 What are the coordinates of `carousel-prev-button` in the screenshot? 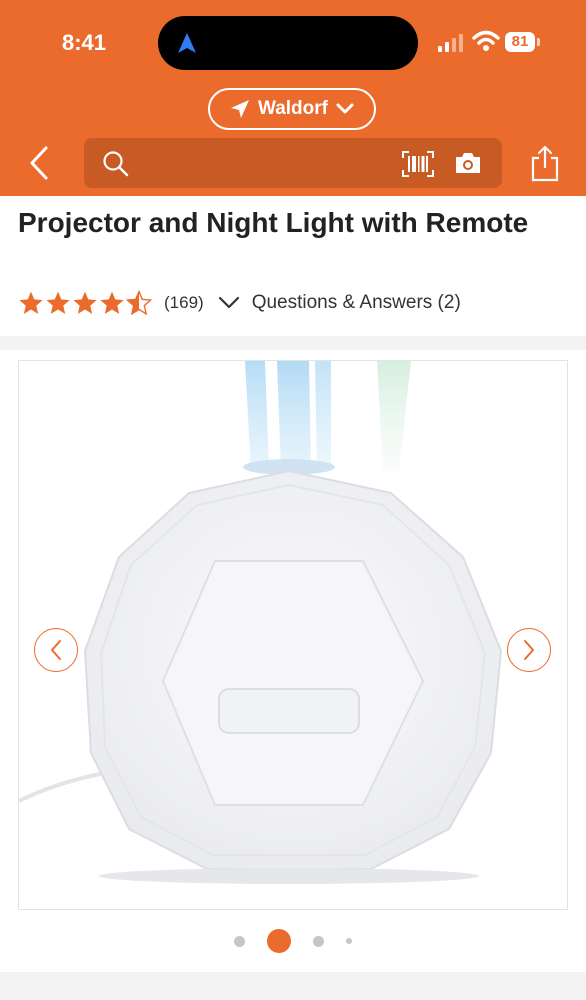 It's located at (56, 650).